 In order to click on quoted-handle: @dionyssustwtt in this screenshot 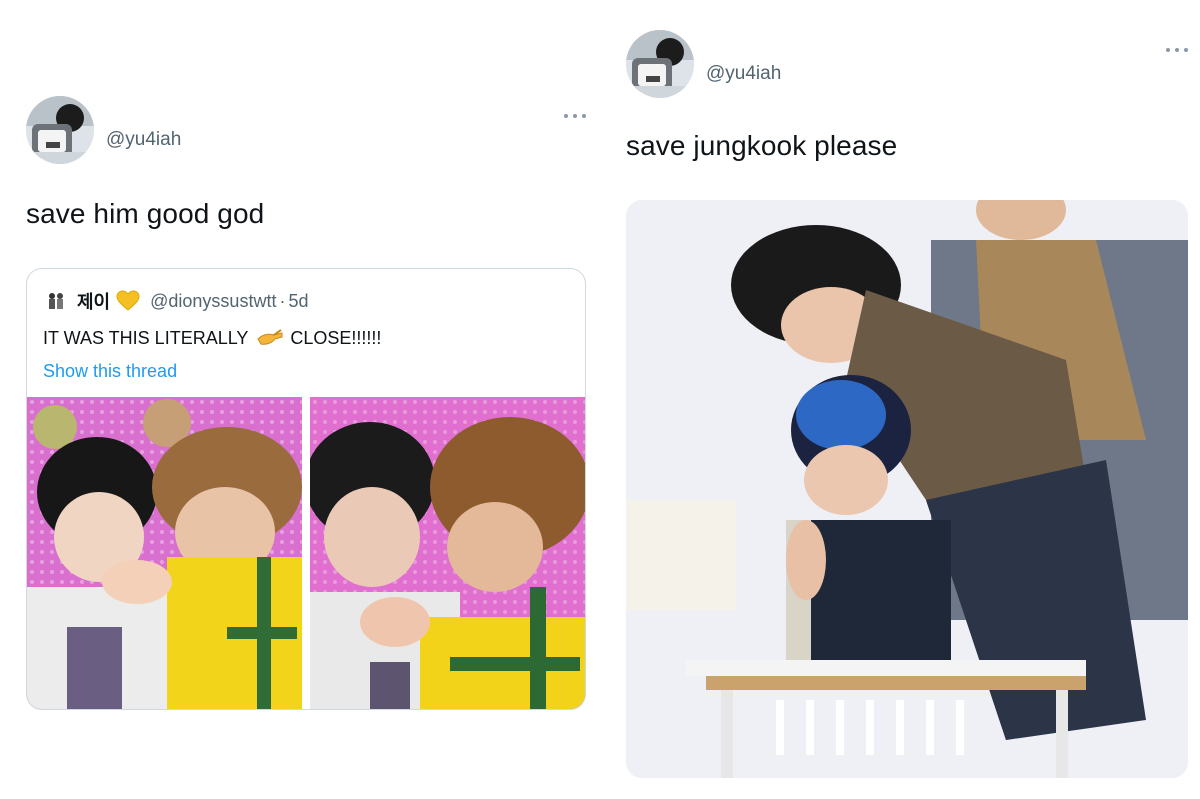, I will do `click(213, 301)`.